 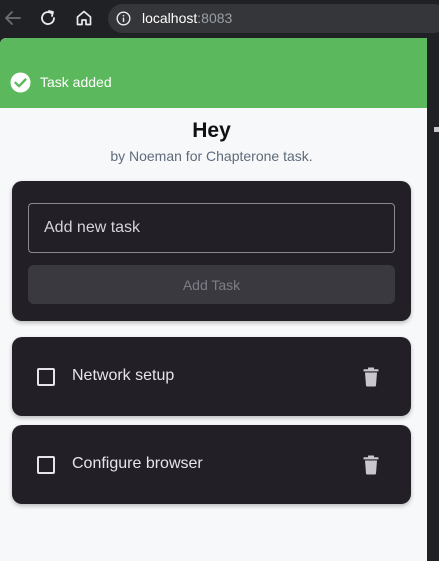 What do you see at coordinates (123, 375) in the screenshot?
I see `task-label: Network setup` at bounding box center [123, 375].